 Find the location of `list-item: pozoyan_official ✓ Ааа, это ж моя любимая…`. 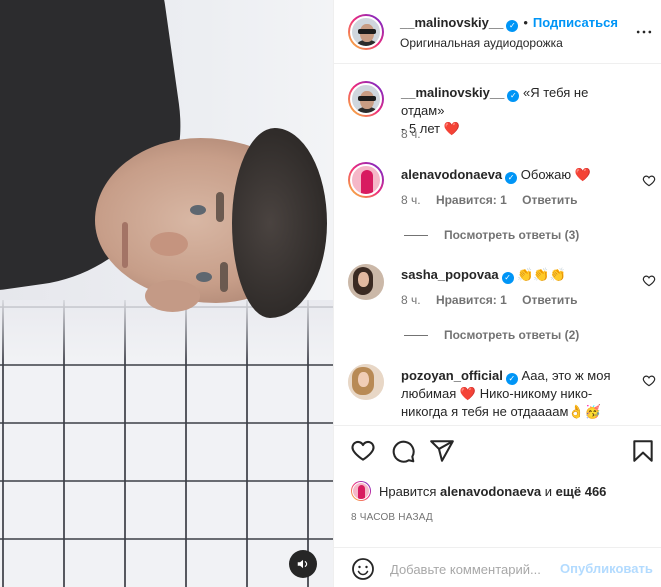

list-item: pozoyan_official ✓ Ааа, это ж моя любимая… is located at coordinates (506, 393).